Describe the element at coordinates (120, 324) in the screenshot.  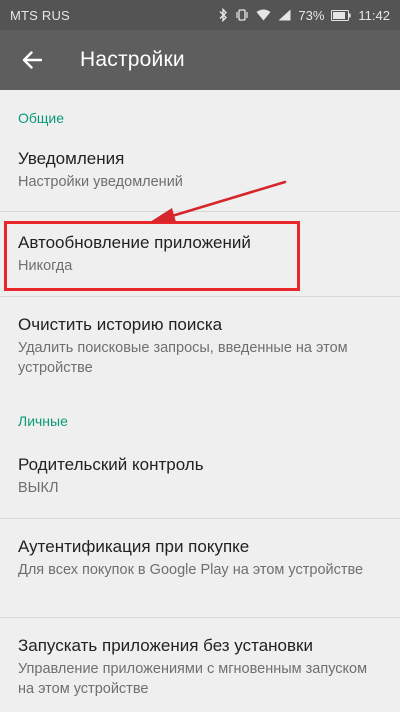
I see `setting-title: Очистить историю поиска` at that location.